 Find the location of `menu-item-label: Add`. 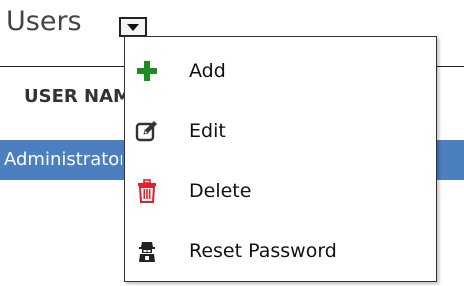

menu-item-label: Add is located at coordinates (207, 71).